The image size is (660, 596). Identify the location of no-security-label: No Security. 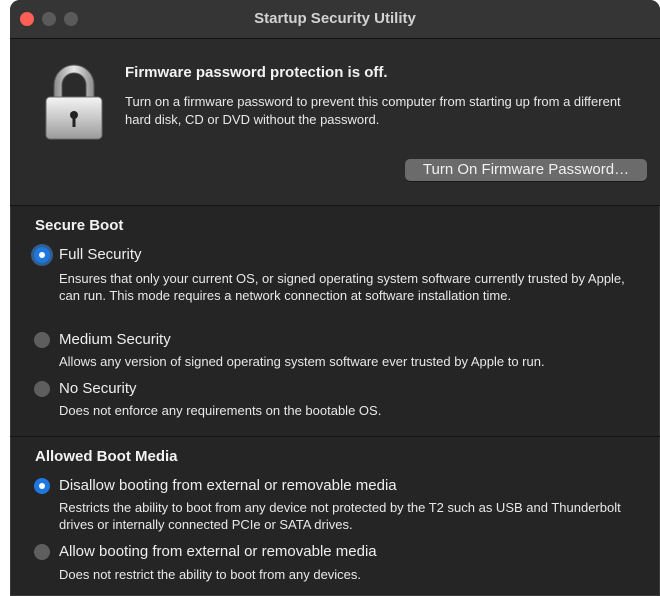
(98, 388).